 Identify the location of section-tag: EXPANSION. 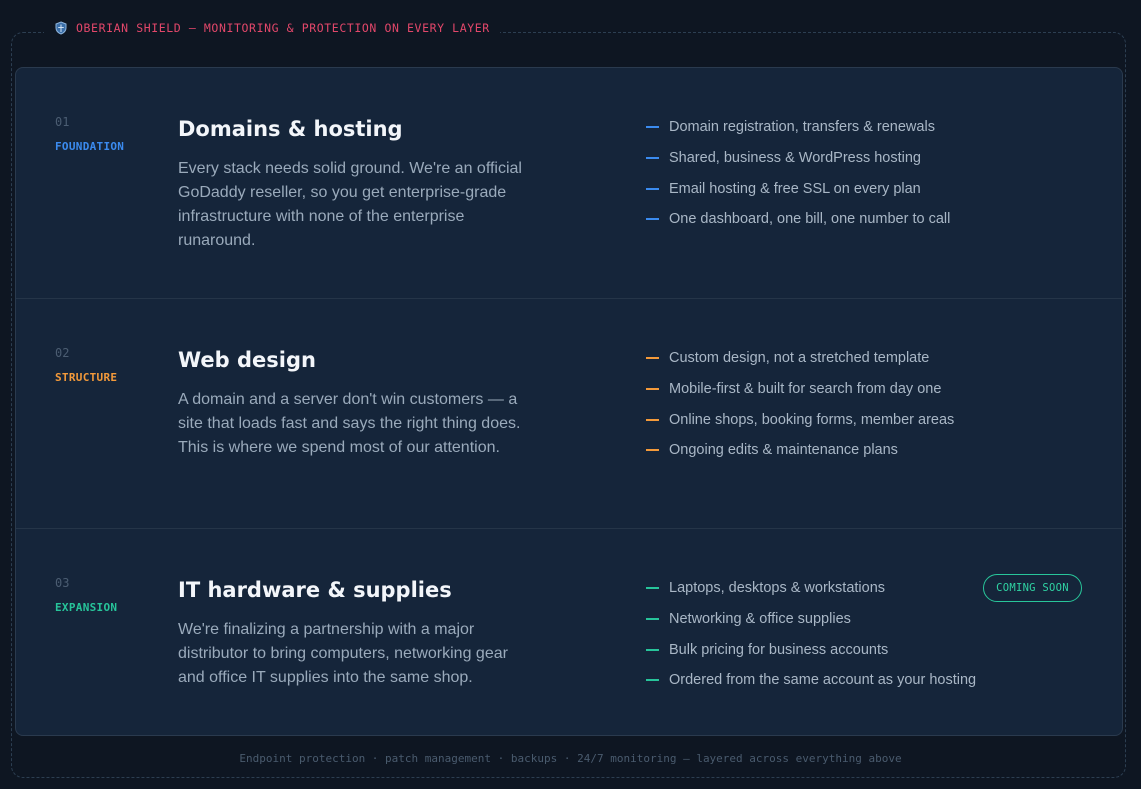
(86, 607).